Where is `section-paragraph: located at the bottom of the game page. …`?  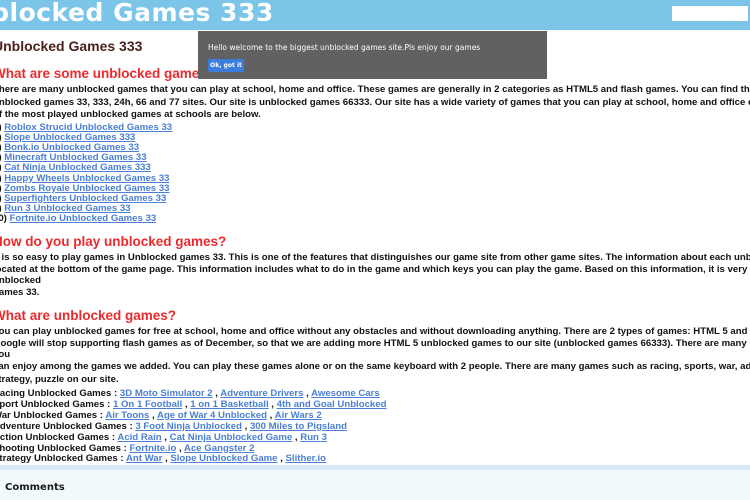 section-paragraph: located at the bottom of the game page. … is located at coordinates (375, 275).